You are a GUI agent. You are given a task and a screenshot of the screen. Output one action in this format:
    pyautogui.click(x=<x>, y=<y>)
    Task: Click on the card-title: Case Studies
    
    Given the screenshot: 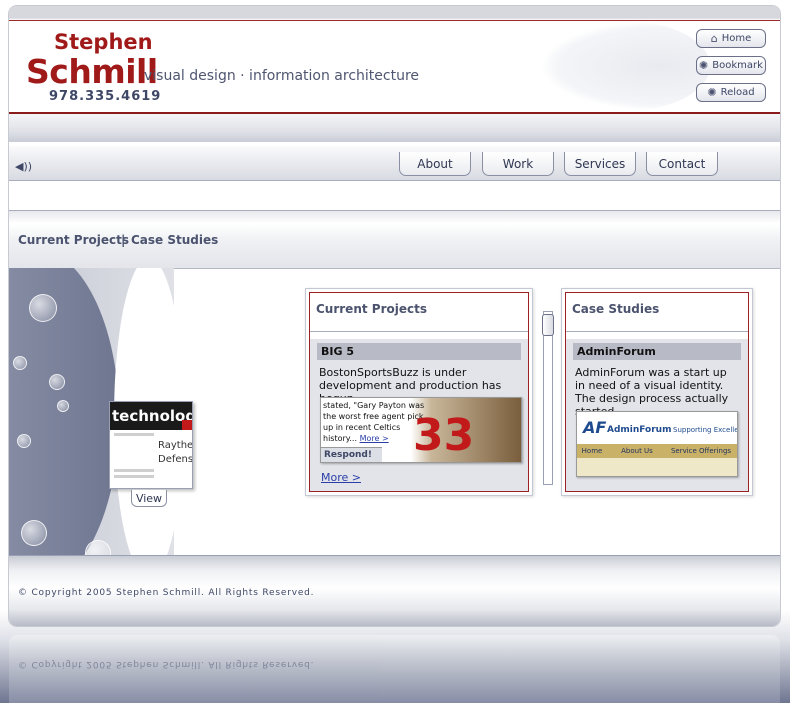 What is the action you would take?
    pyautogui.click(x=616, y=309)
    